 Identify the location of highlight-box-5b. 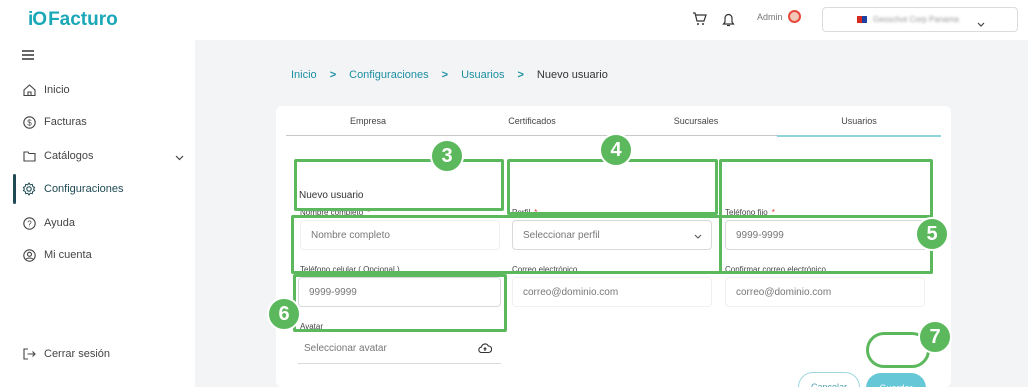
(826, 216).